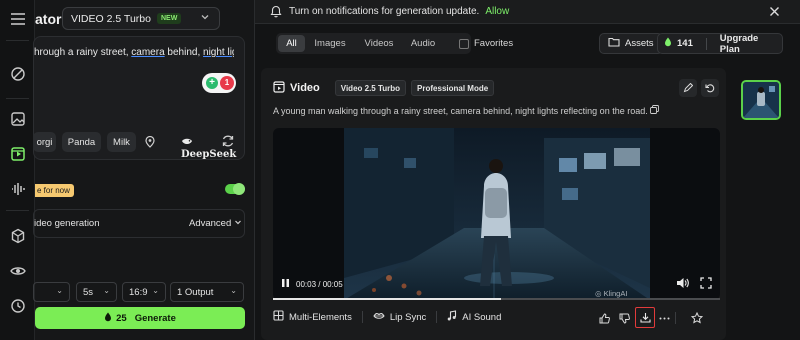  Describe the element at coordinates (611, 293) in the screenshot. I see `watermark: ◎ KlingAI` at that location.